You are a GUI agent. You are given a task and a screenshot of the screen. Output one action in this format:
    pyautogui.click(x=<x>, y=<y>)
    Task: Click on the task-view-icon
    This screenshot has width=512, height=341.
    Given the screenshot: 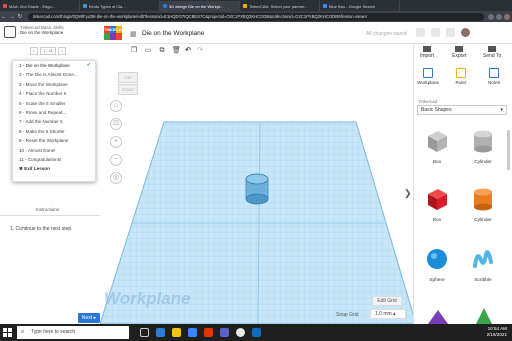 What is the action you would take?
    pyautogui.click(x=144, y=332)
    